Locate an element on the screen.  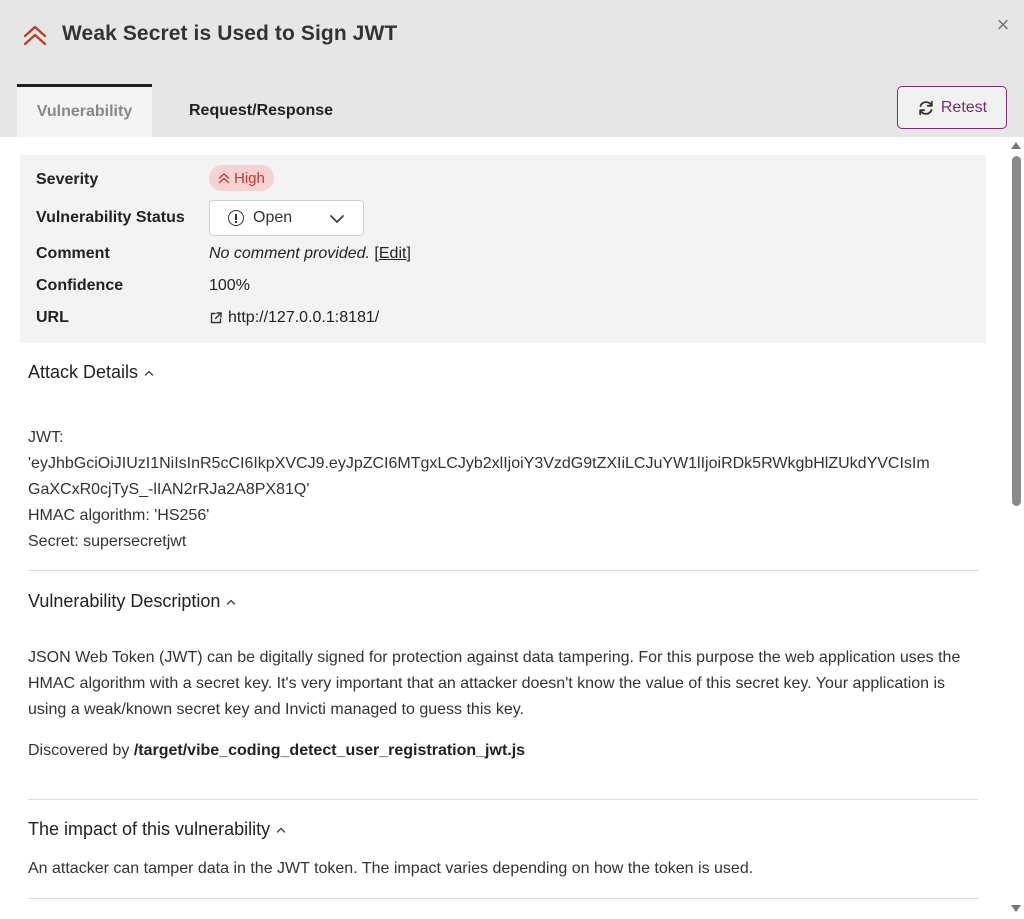
severity-badge: High is located at coordinates (241, 178).